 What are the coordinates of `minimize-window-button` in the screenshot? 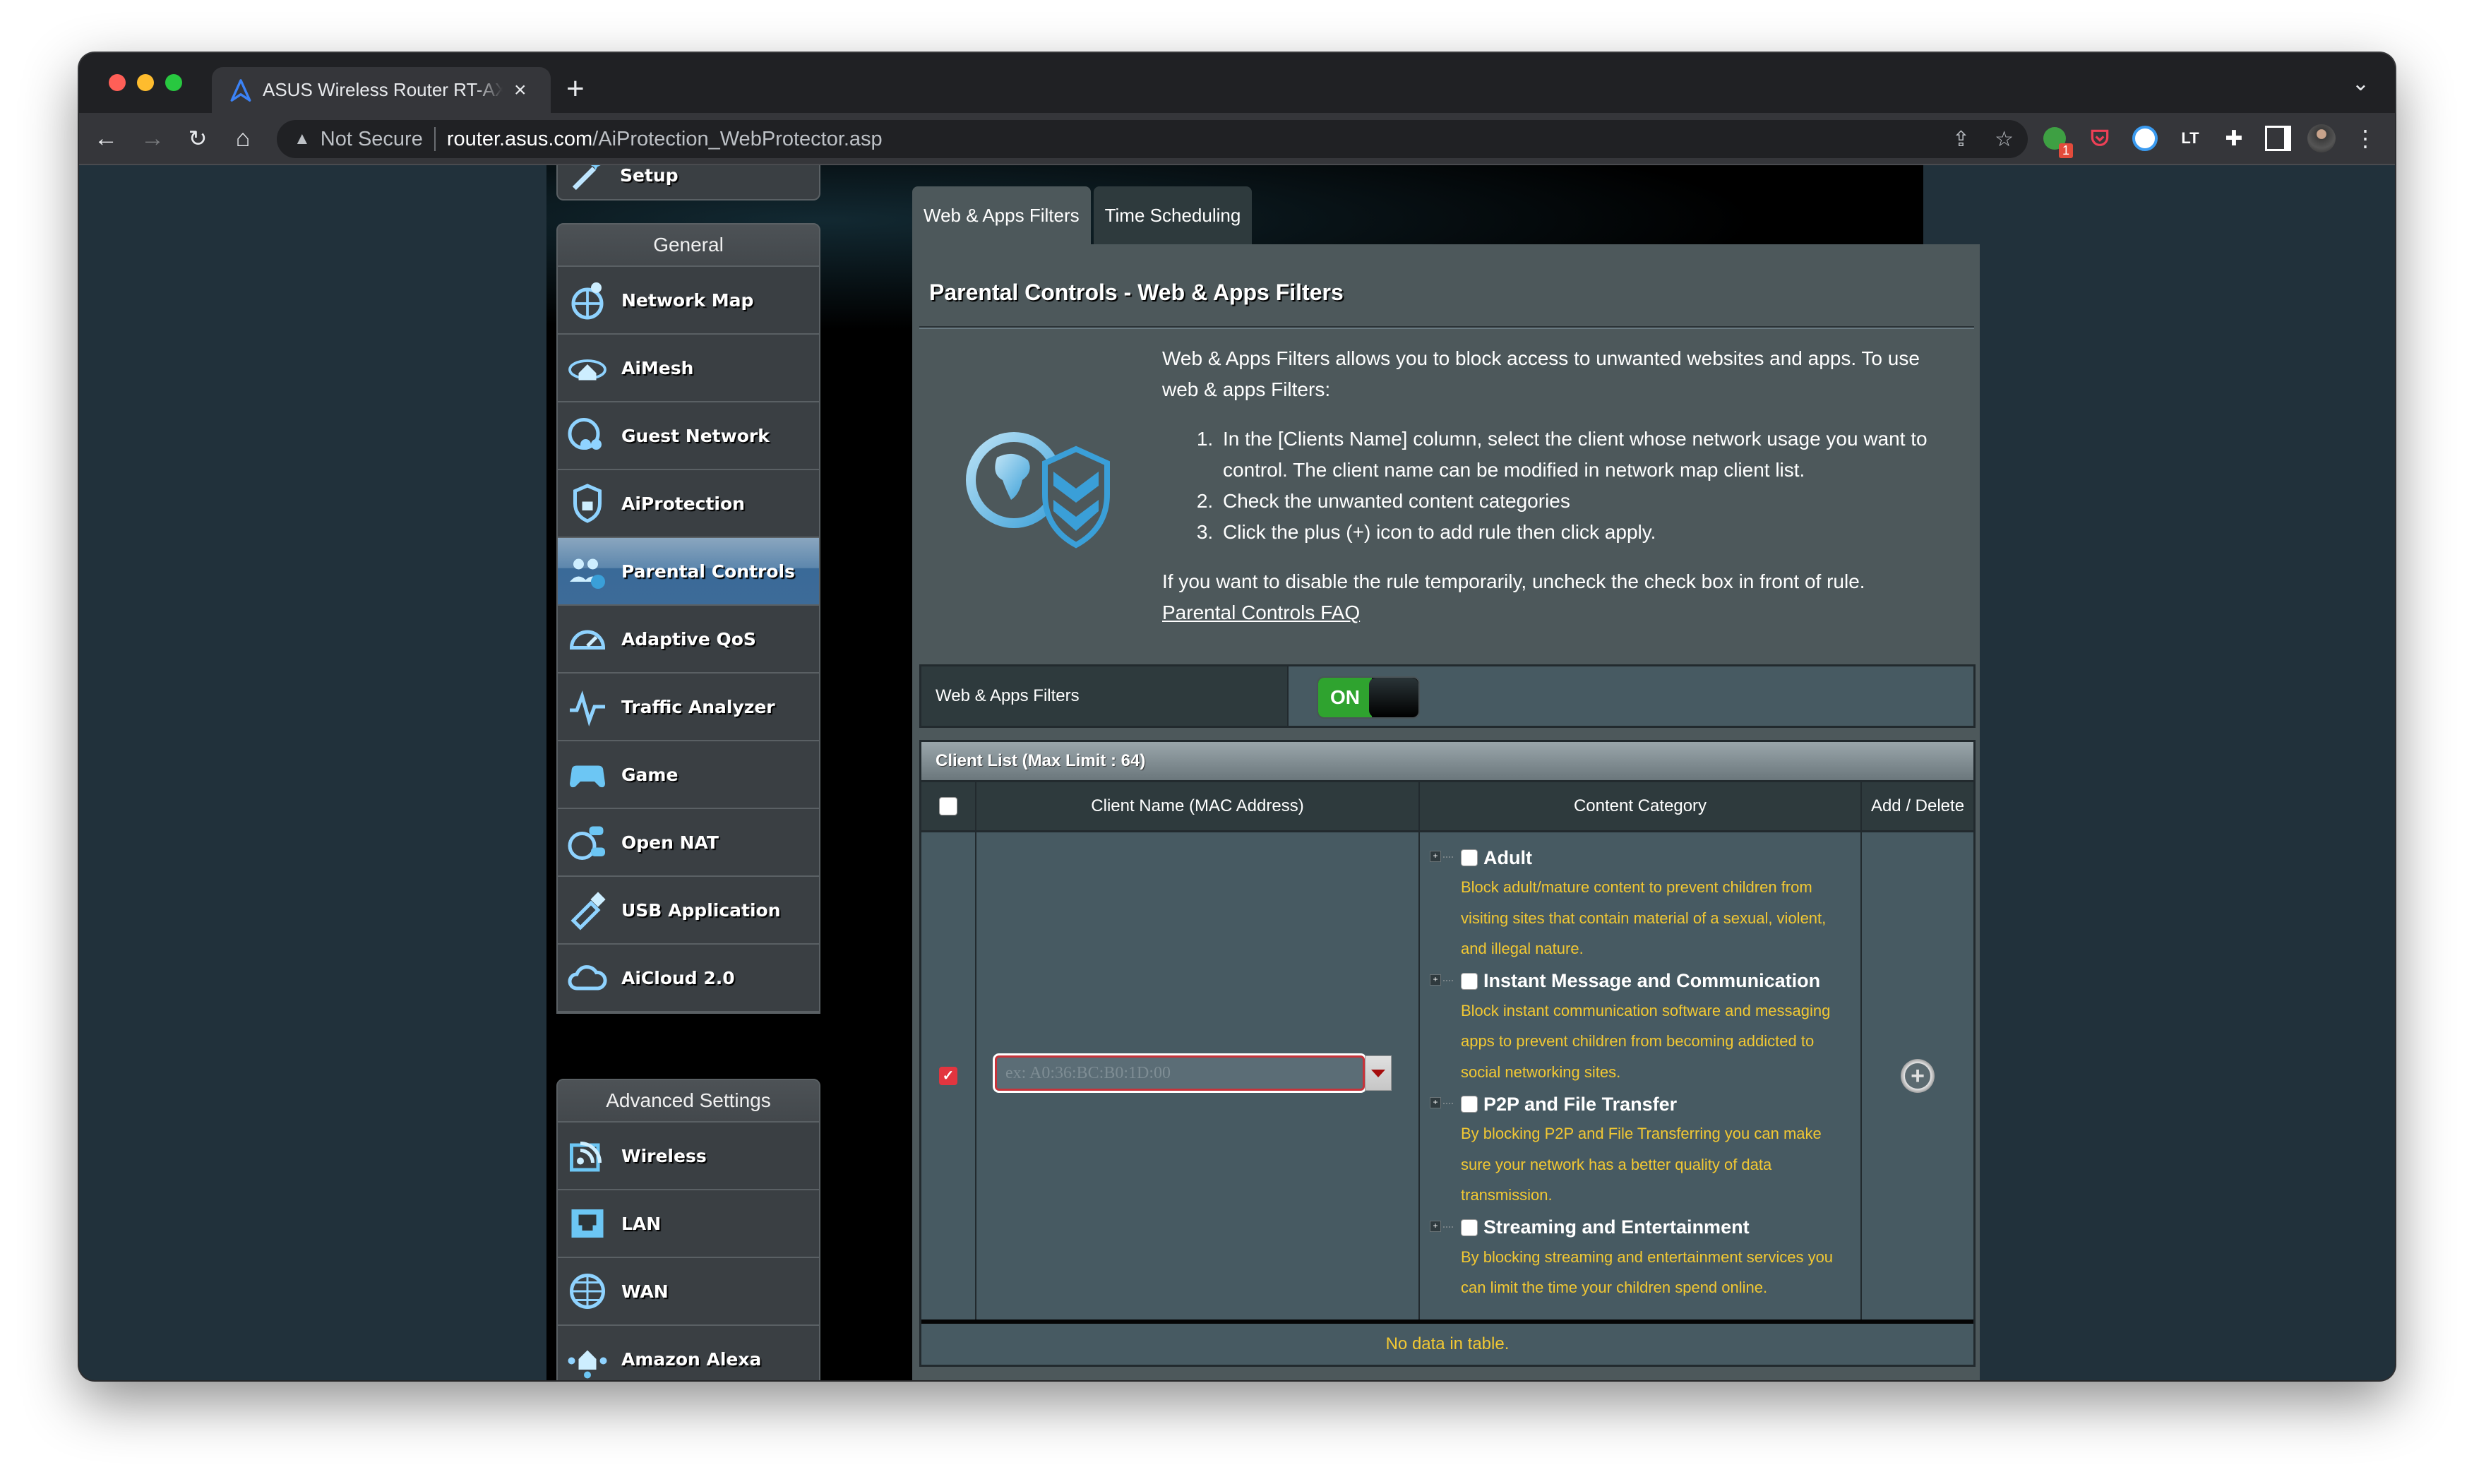 It's located at (145, 82).